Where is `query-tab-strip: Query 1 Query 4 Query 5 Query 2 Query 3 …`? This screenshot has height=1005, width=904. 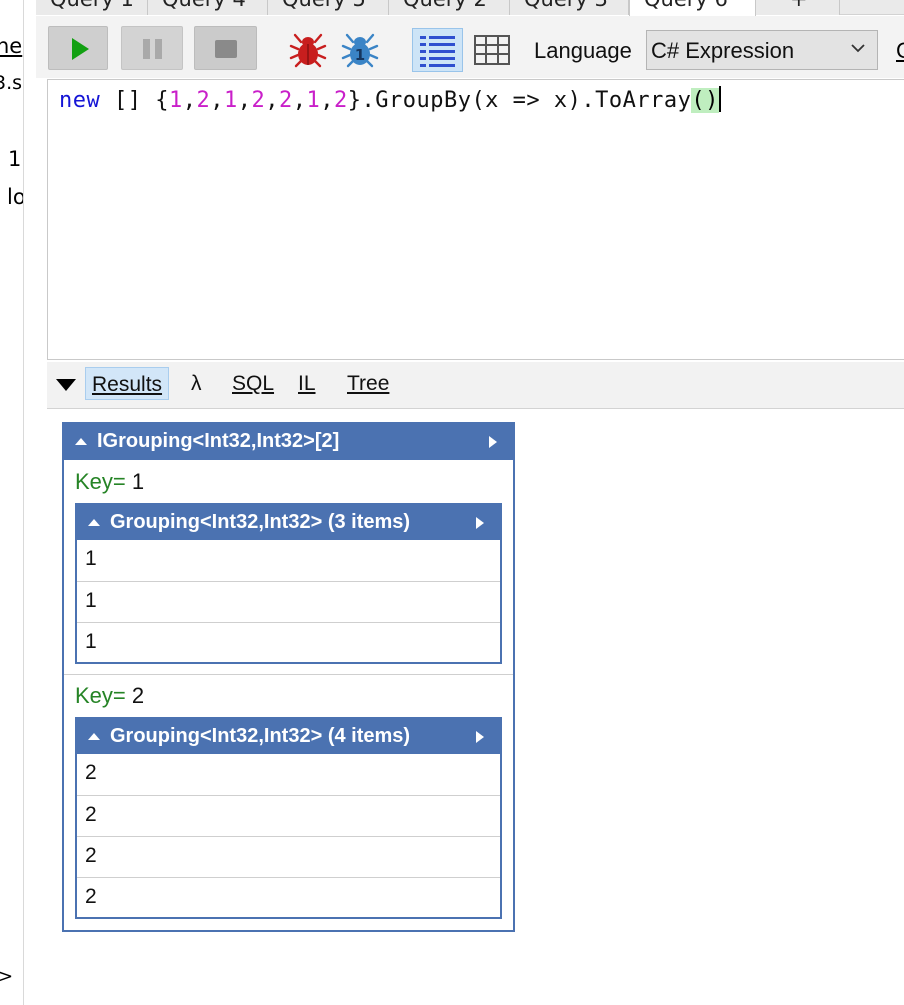
query-tab-strip: Query 1 Query 4 Query 5 Query 2 Query 3 … is located at coordinates (470, 8).